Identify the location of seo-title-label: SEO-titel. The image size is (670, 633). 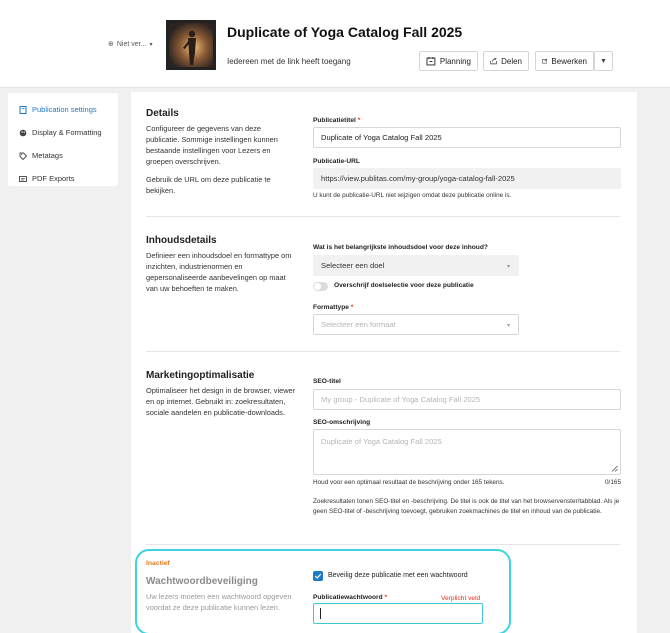
(327, 381).